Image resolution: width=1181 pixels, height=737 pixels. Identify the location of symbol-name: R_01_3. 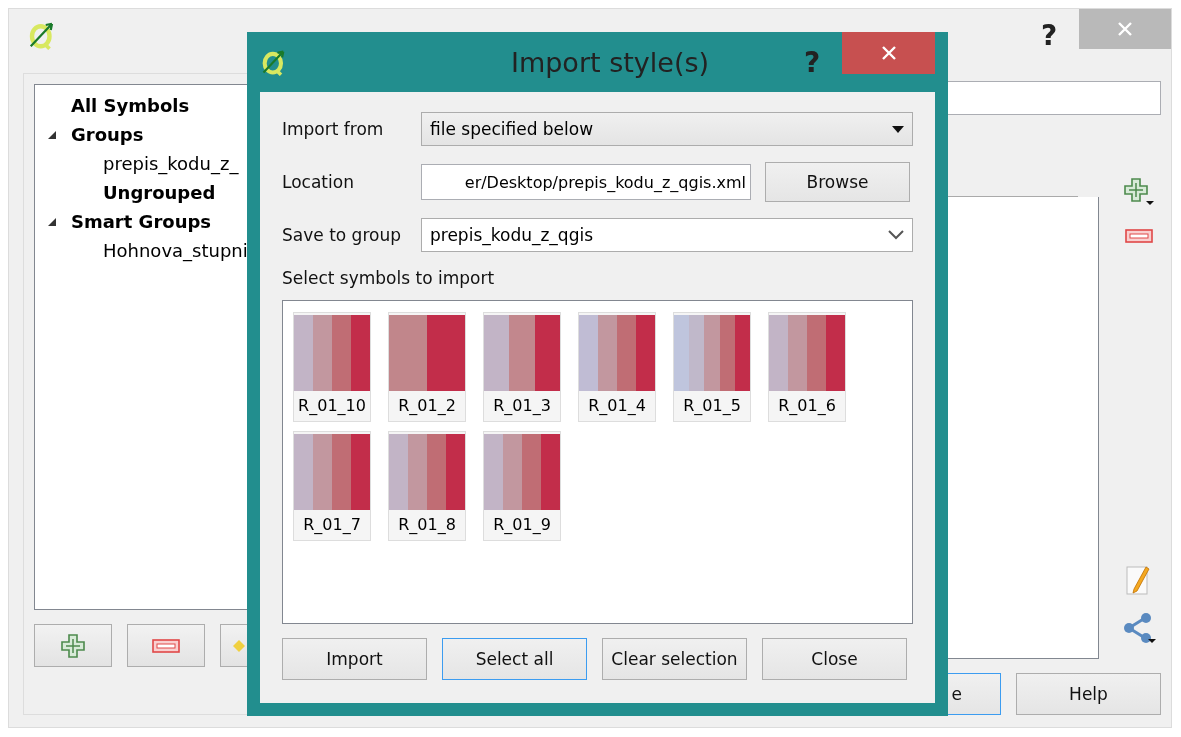
(522, 405).